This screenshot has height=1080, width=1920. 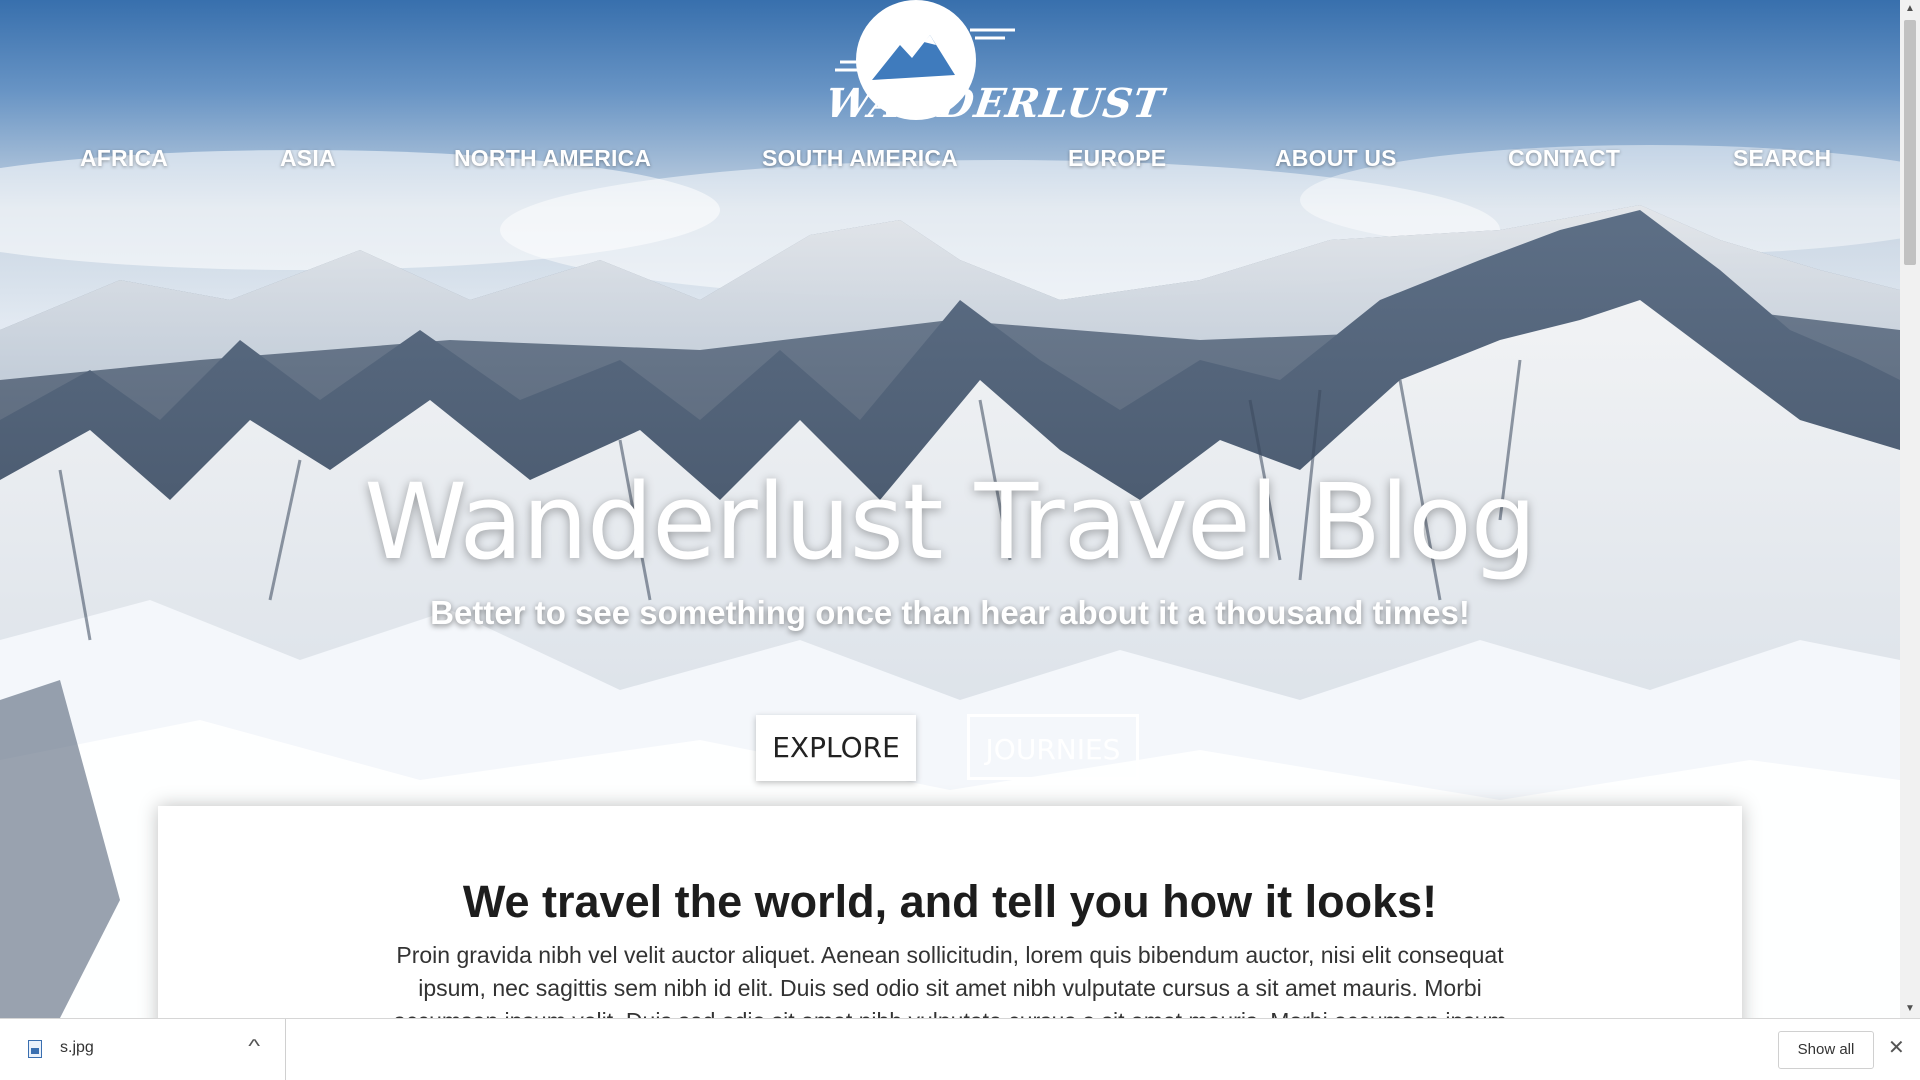 What do you see at coordinates (254, 1046) in the screenshot?
I see `chevron-up-icon: ^` at bounding box center [254, 1046].